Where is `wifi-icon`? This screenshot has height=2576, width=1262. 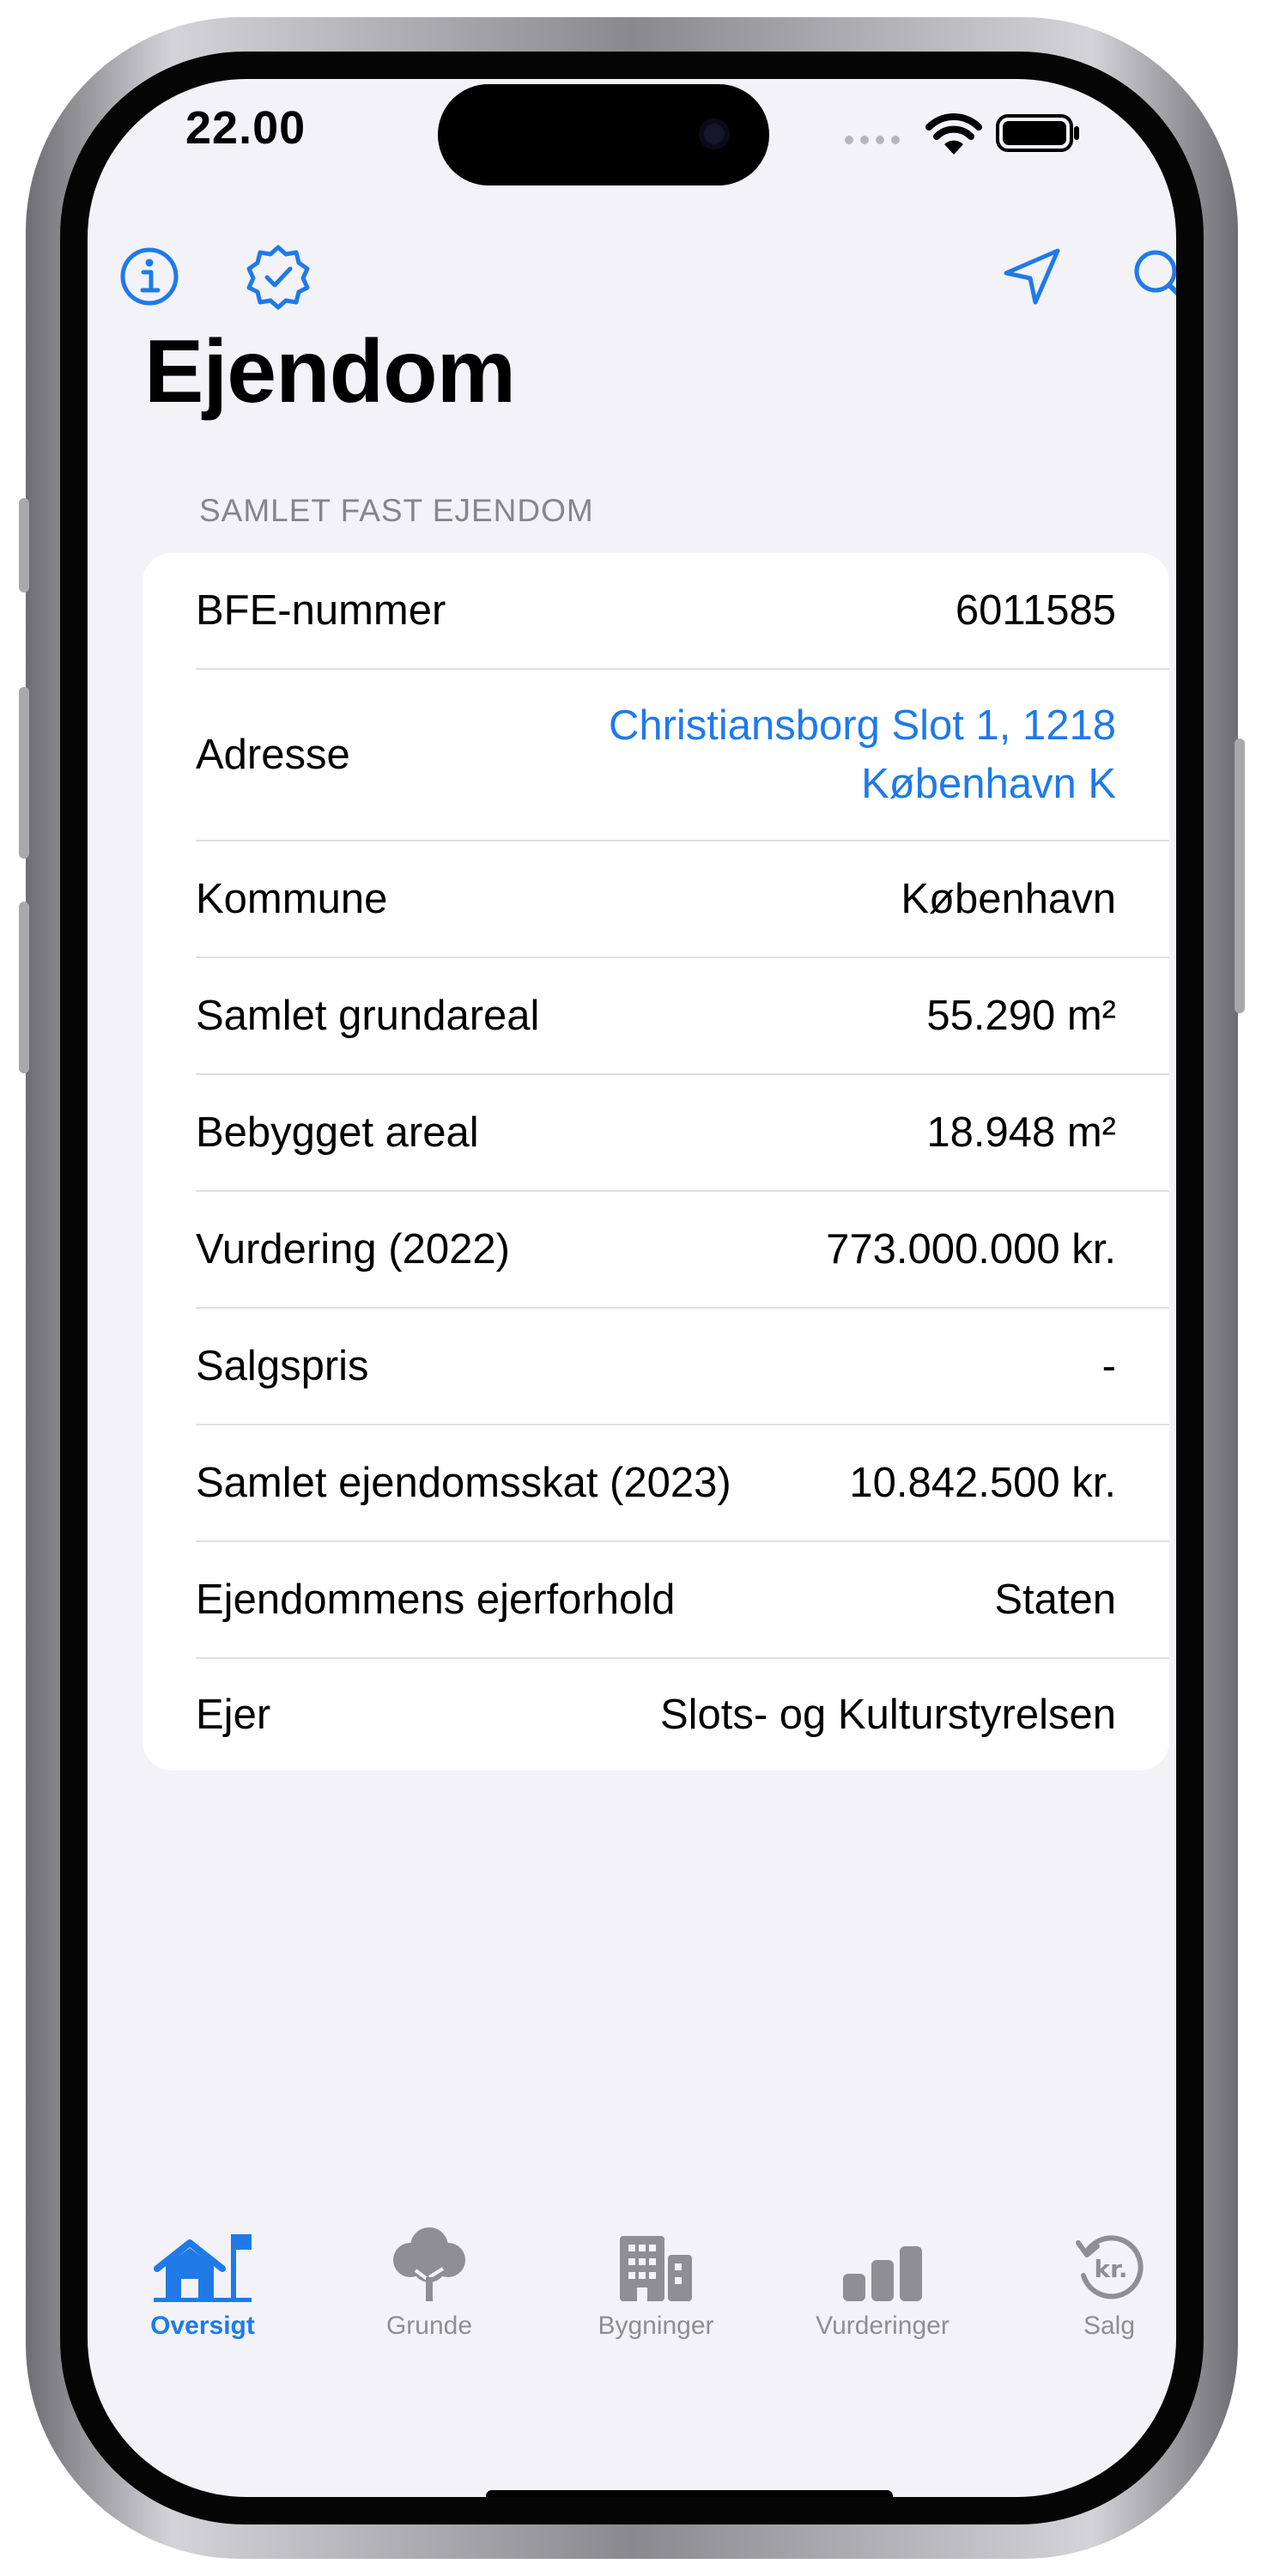
wifi-icon is located at coordinates (953, 137).